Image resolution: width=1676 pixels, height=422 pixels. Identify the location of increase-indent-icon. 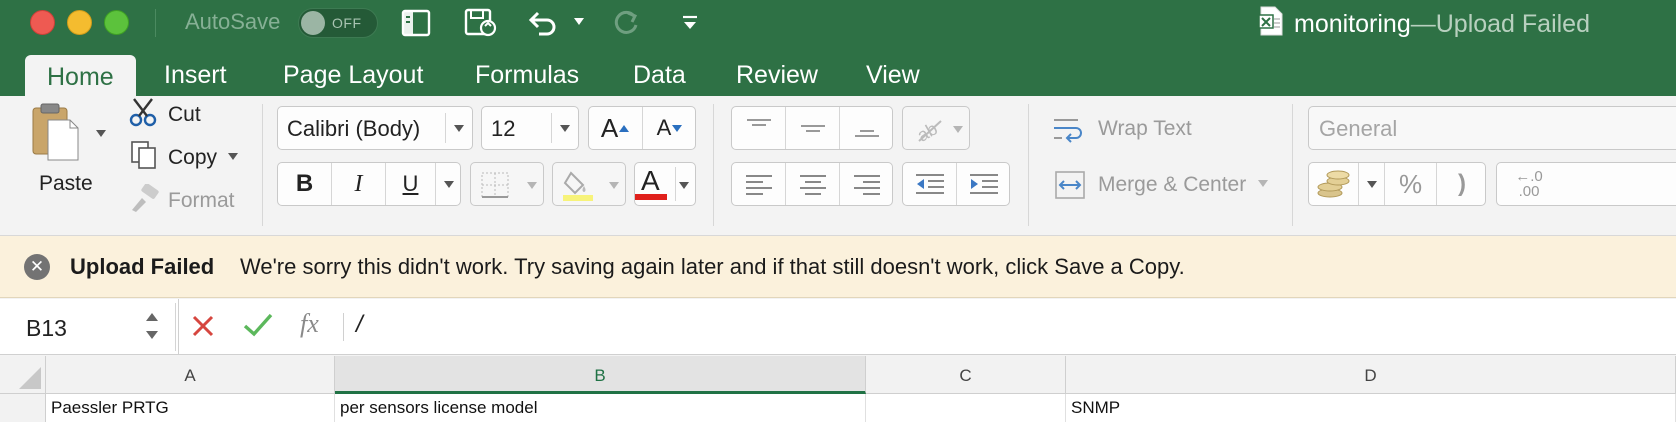
(984, 184).